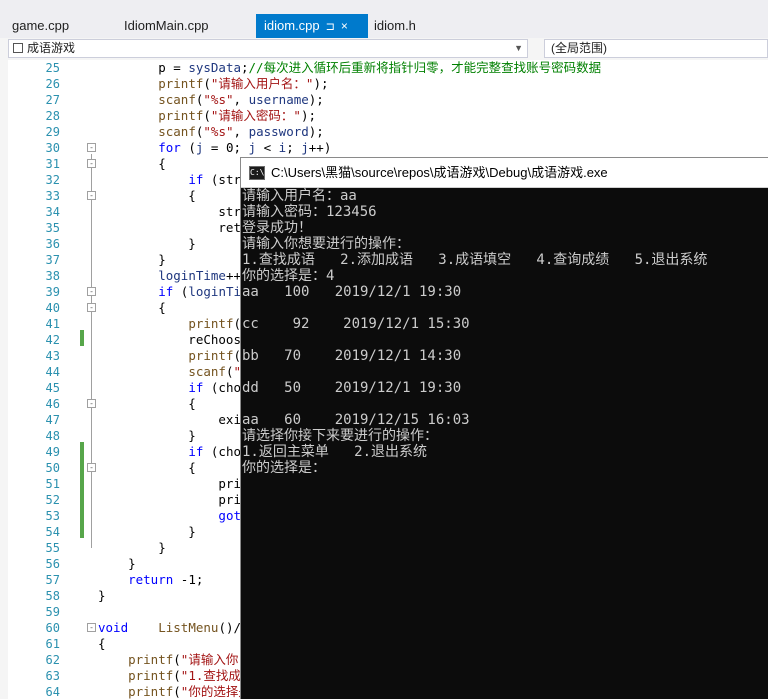  I want to click on tab-game-cpp: game.cpp, so click(40, 26).